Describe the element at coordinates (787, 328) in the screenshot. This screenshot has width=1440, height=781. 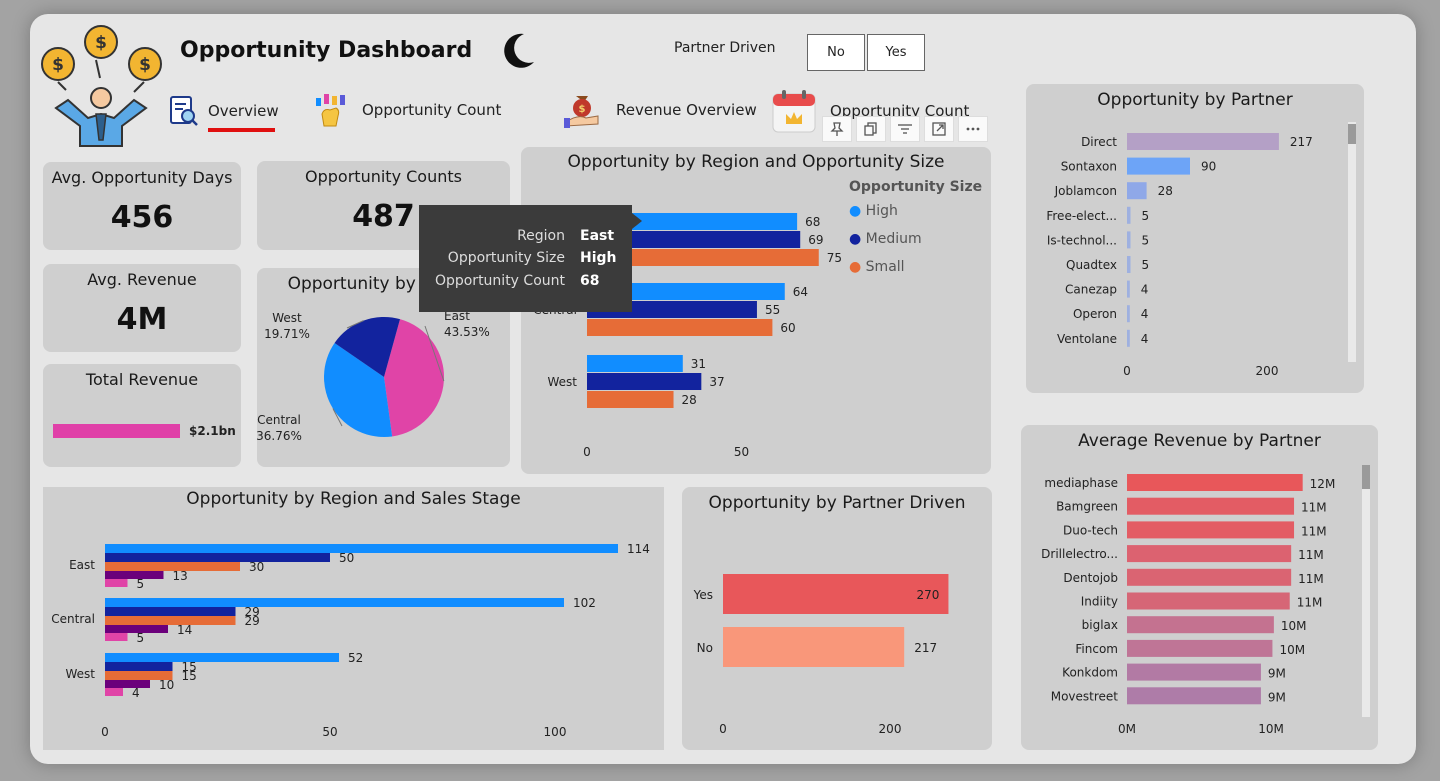
I see `data-label: 60` at that location.